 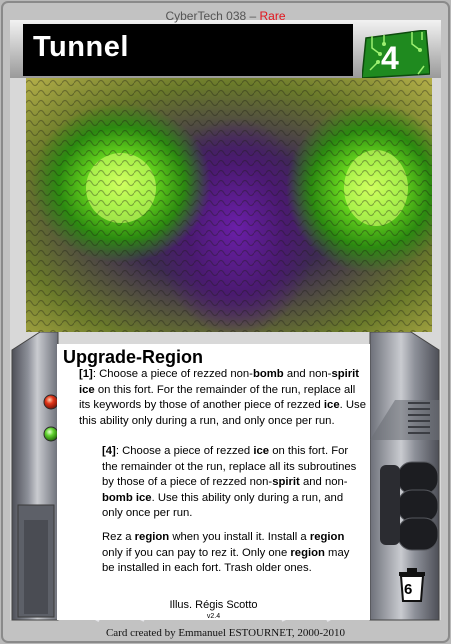 I want to click on set-line: CyberTech 038 – Rare, so click(x=225, y=16).